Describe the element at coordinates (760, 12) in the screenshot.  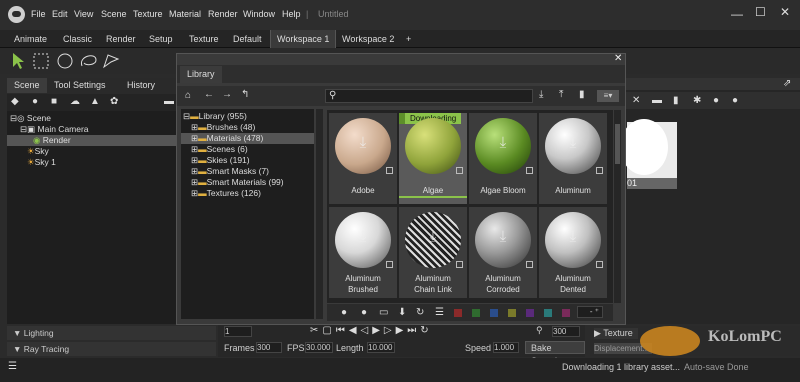
I see `maximize-icon: ☐` at that location.